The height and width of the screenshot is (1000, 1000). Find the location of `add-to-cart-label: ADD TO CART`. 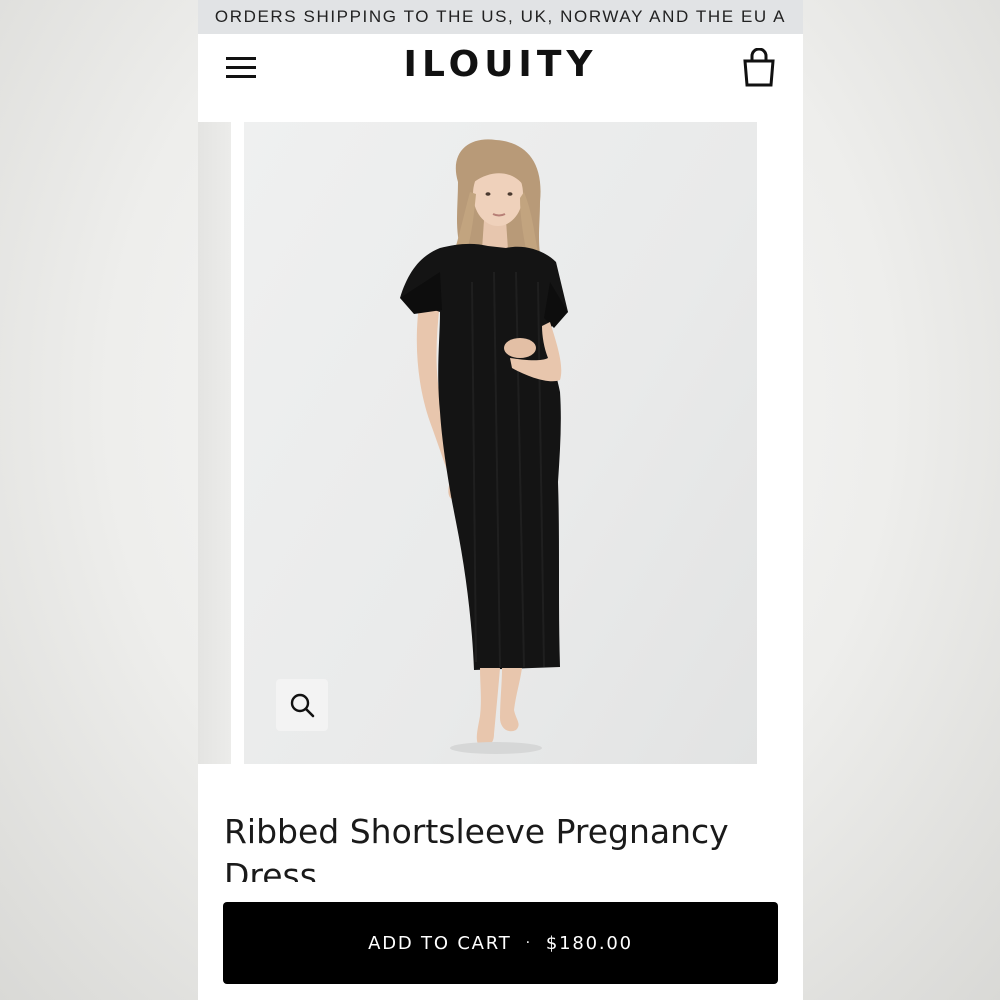

add-to-cart-label: ADD TO CART is located at coordinates (440, 943).